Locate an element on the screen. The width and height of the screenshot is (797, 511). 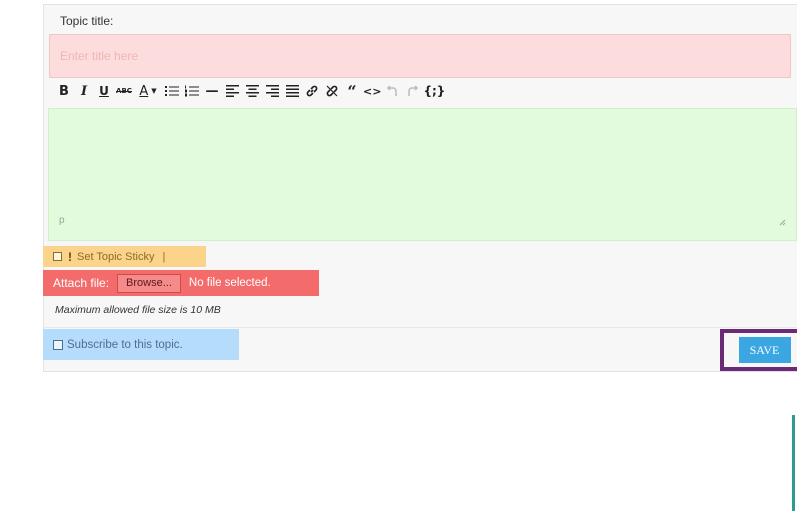
blockquote-icon: “ is located at coordinates (352, 91).